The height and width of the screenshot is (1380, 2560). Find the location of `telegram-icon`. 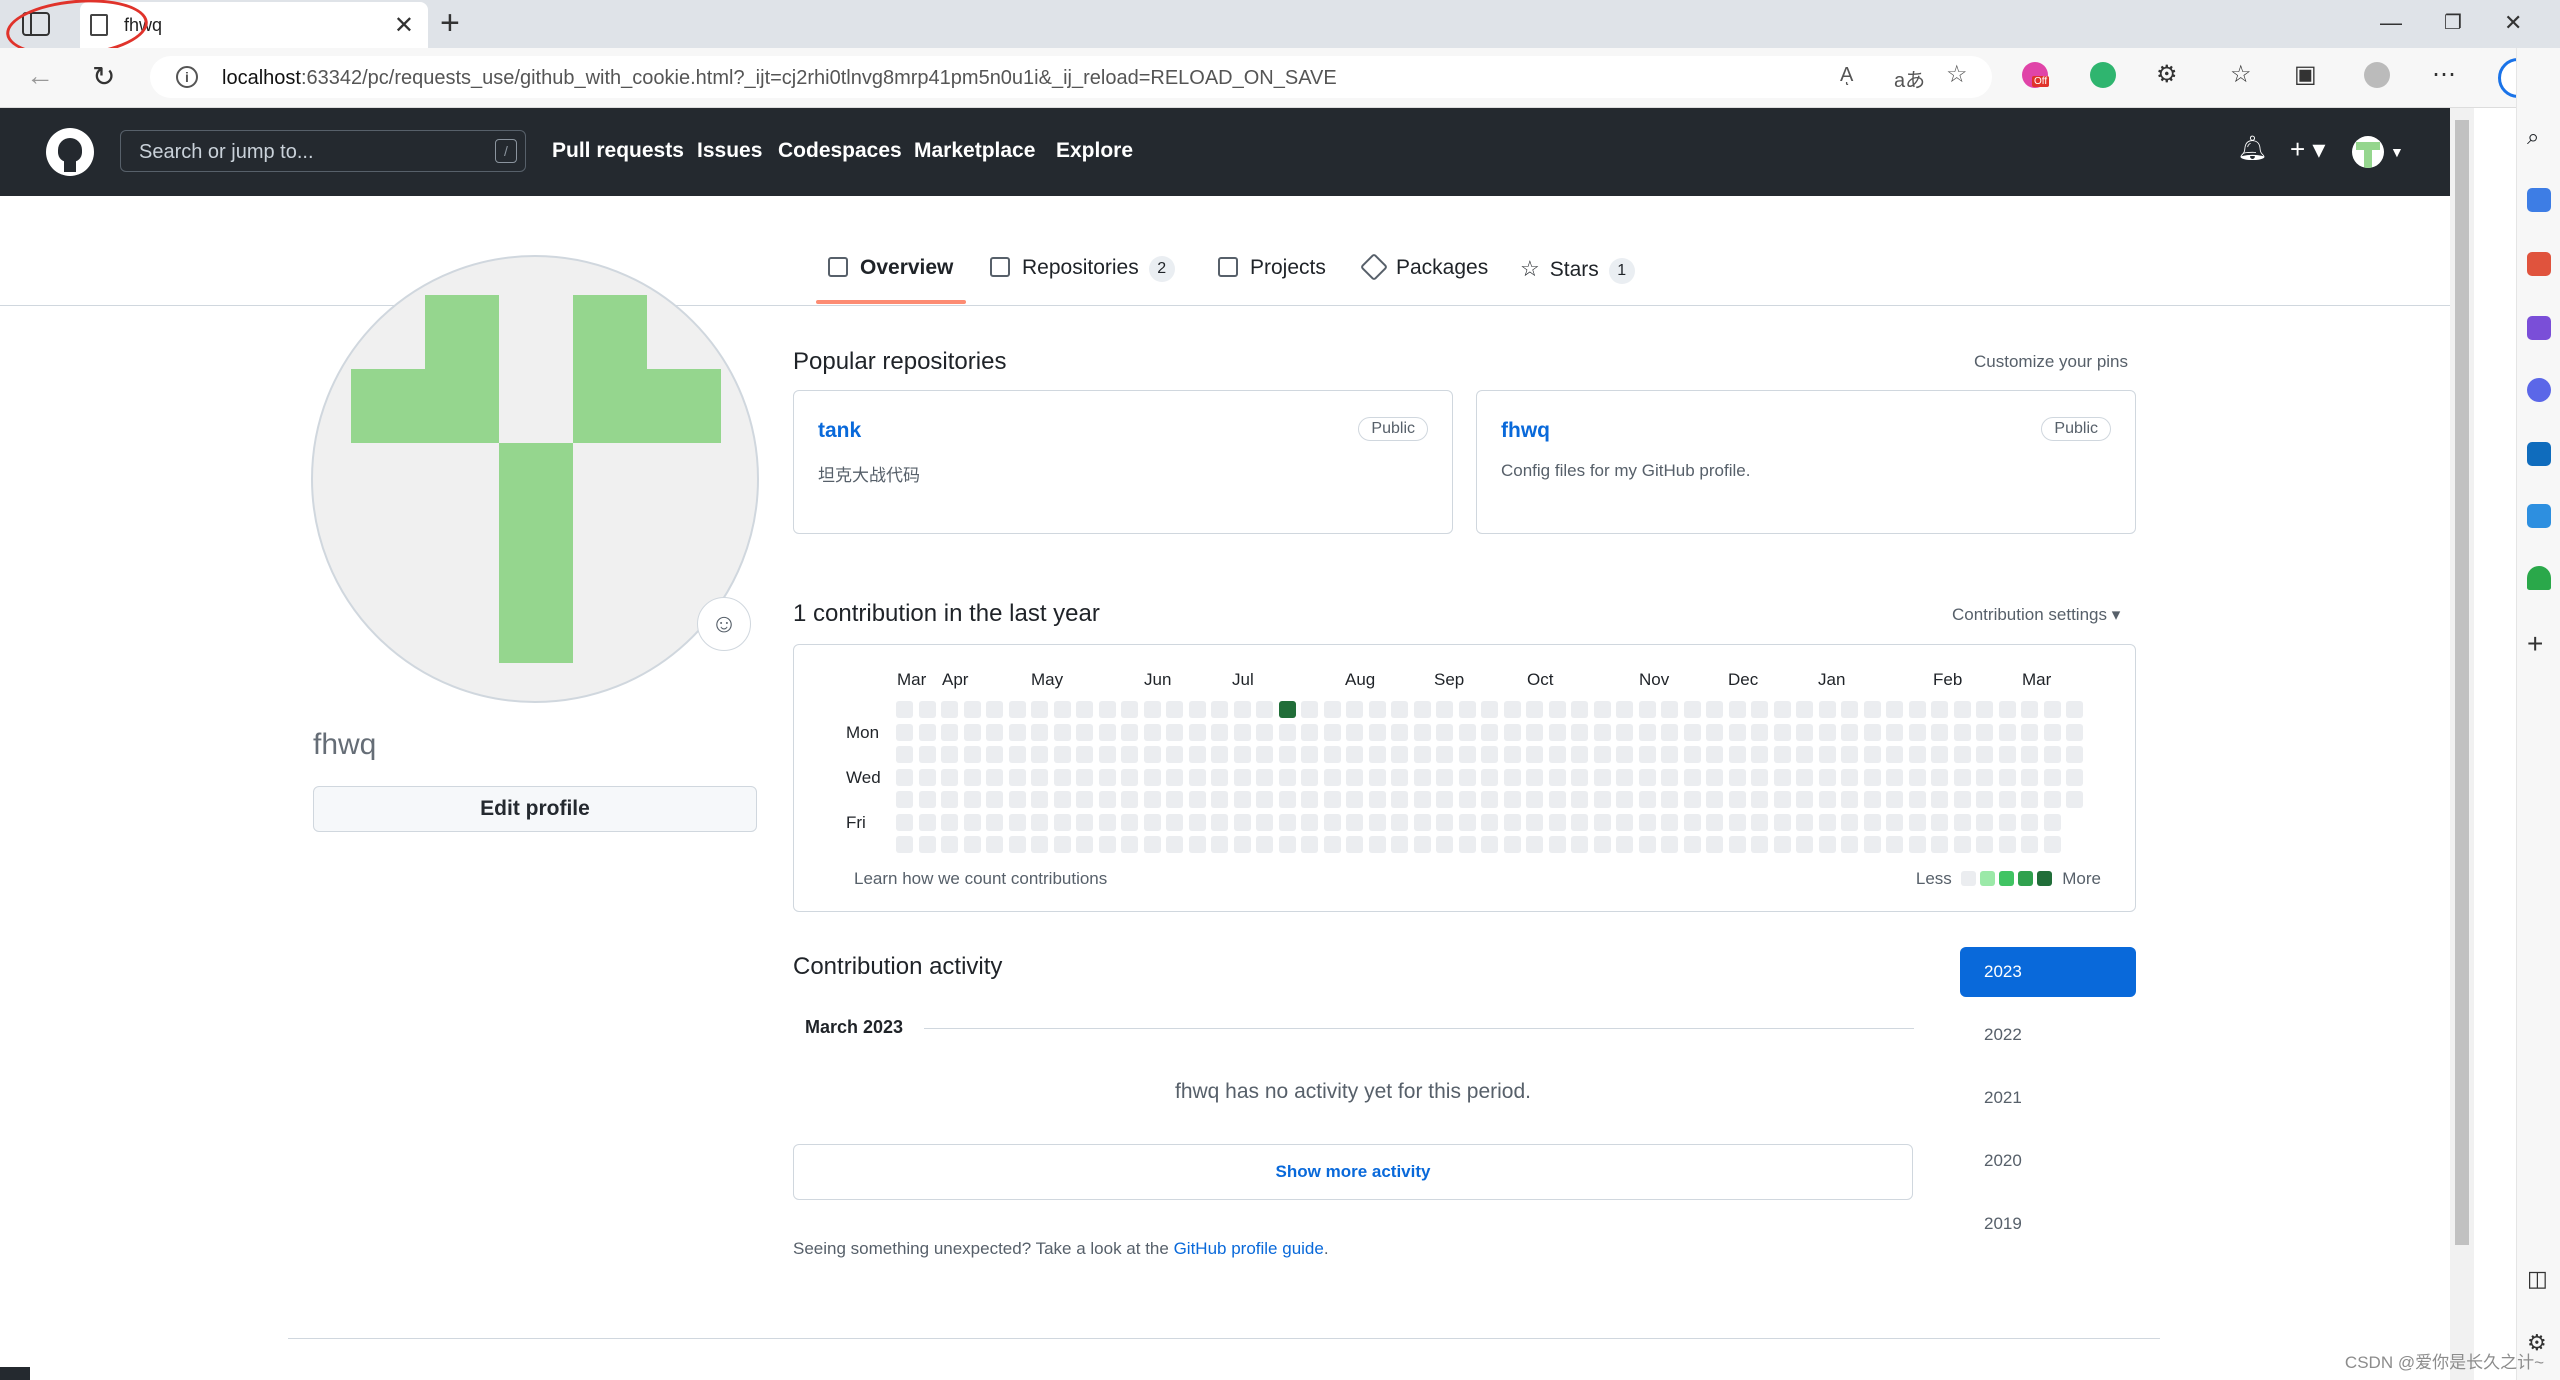

telegram-icon is located at coordinates (2539, 516).